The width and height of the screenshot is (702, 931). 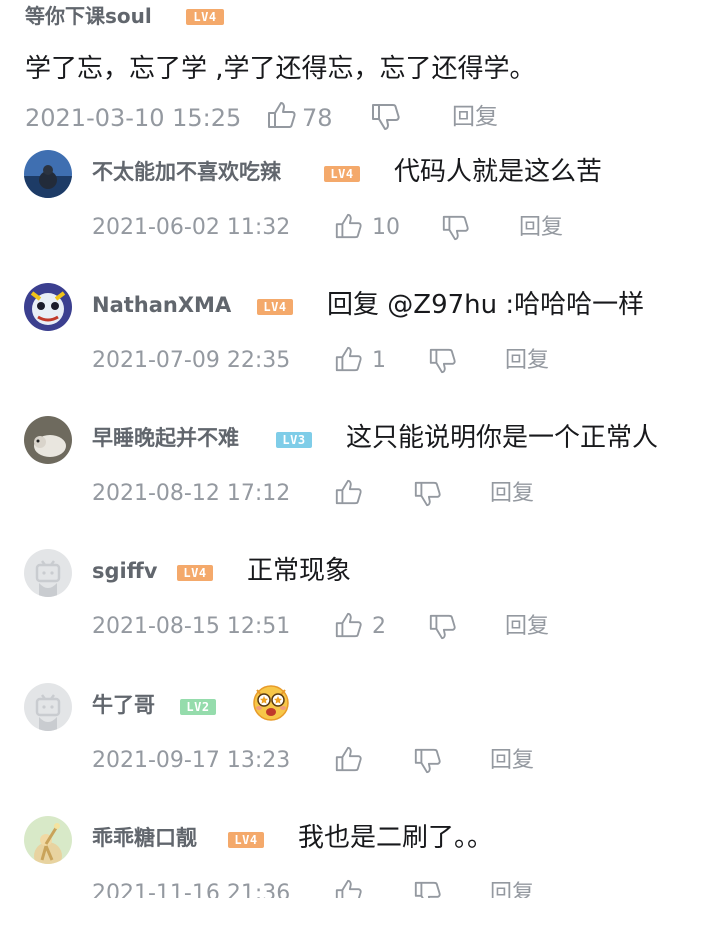 I want to click on reply-username: 牛了哥, so click(x=123, y=705).